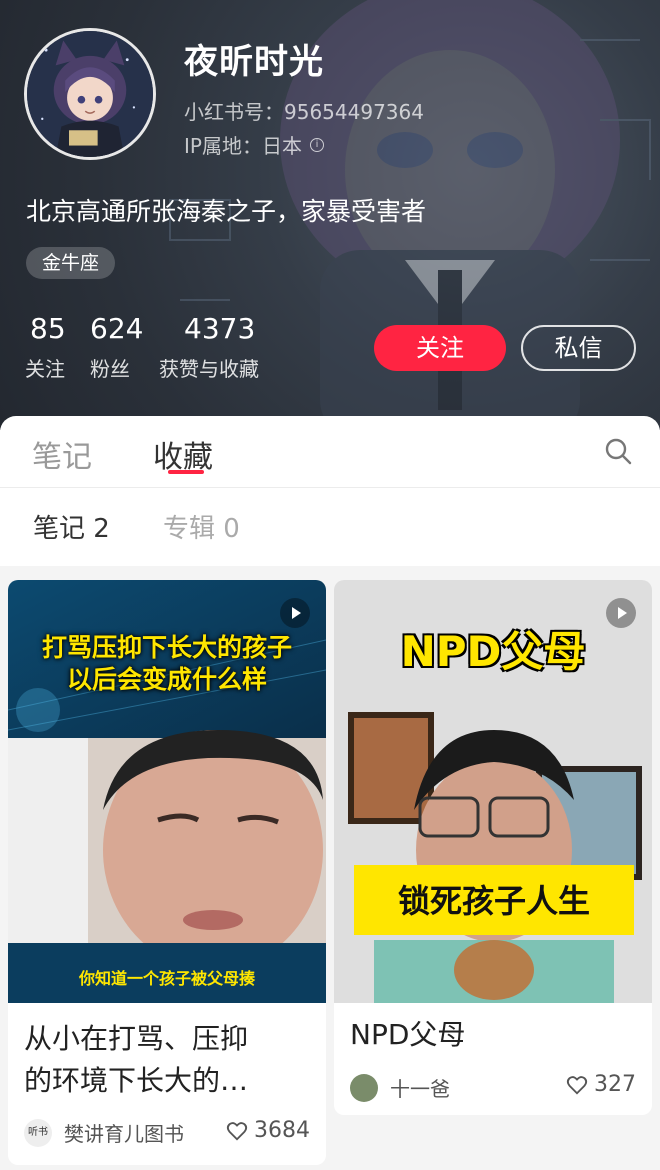 Image resolution: width=660 pixels, height=1170 pixels. I want to click on stat-label: 获赞与收藏, so click(209, 369).